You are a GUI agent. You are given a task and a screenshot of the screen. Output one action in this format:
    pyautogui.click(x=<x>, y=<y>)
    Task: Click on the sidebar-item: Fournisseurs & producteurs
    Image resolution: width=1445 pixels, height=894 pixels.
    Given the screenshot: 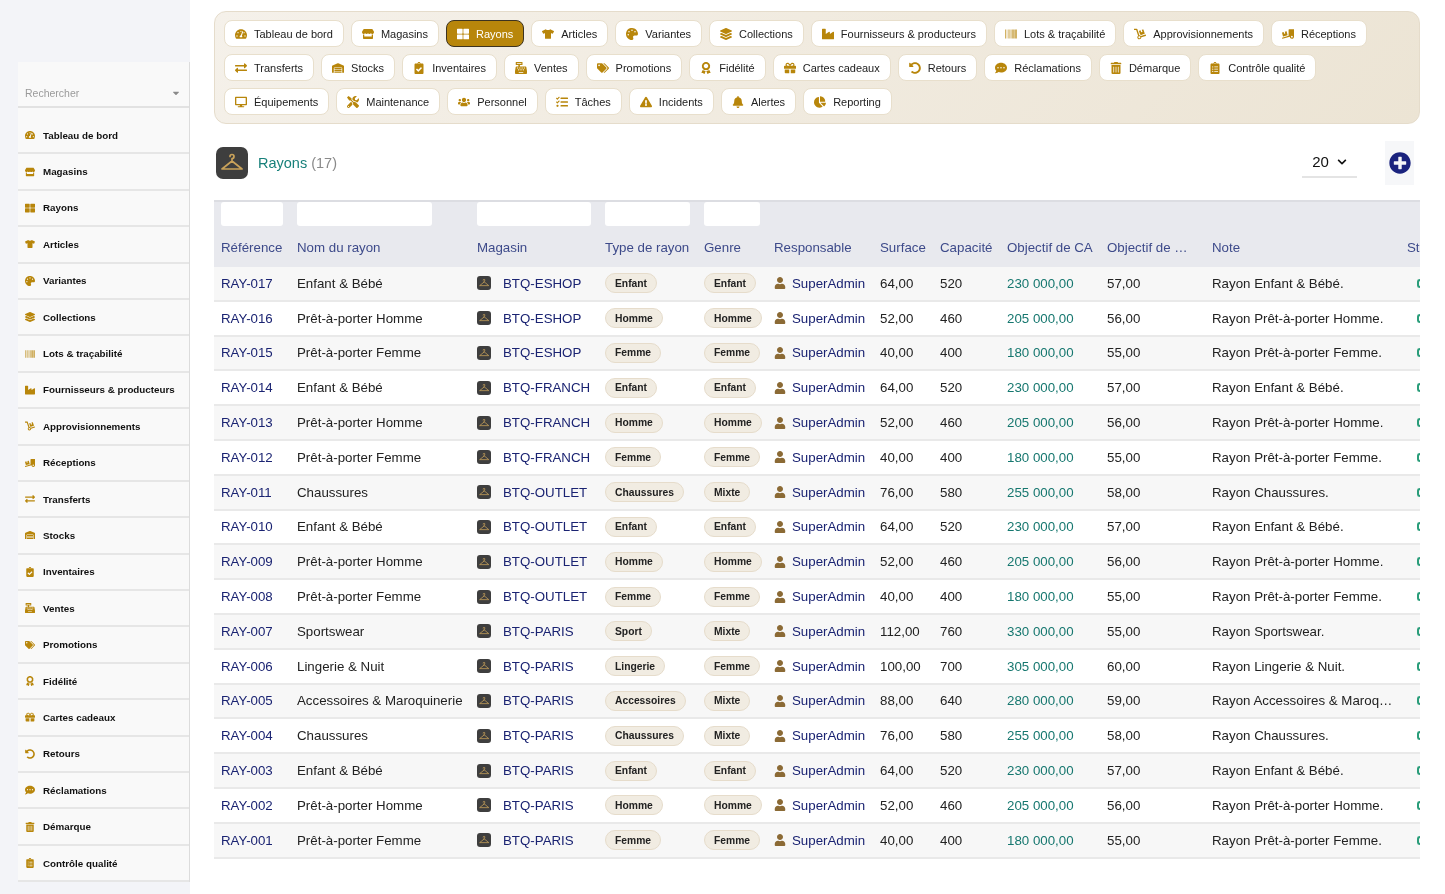 What is the action you would take?
    pyautogui.click(x=103, y=391)
    